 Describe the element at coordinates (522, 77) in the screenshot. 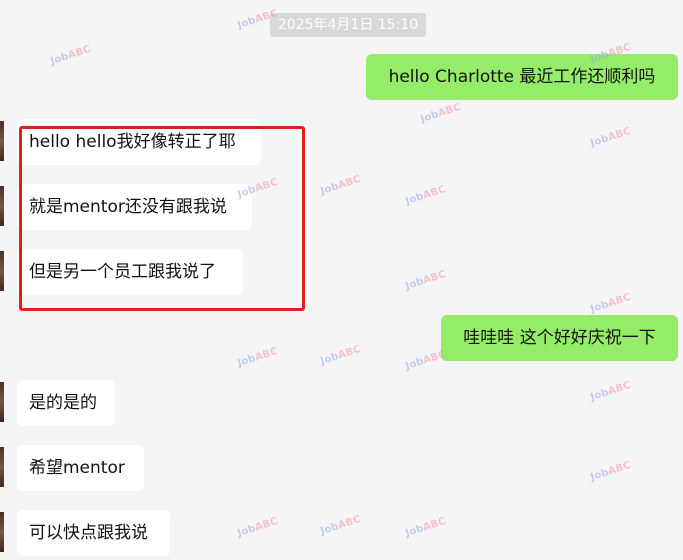

I see `message-bubble-outgoing: hello Charlotte 最近工作还顺利吗` at that location.